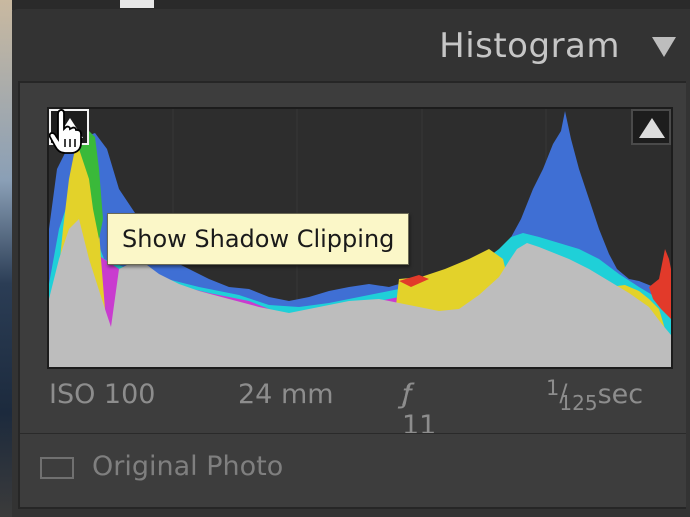  I want to click on triangle-up-icon, so click(652, 128).